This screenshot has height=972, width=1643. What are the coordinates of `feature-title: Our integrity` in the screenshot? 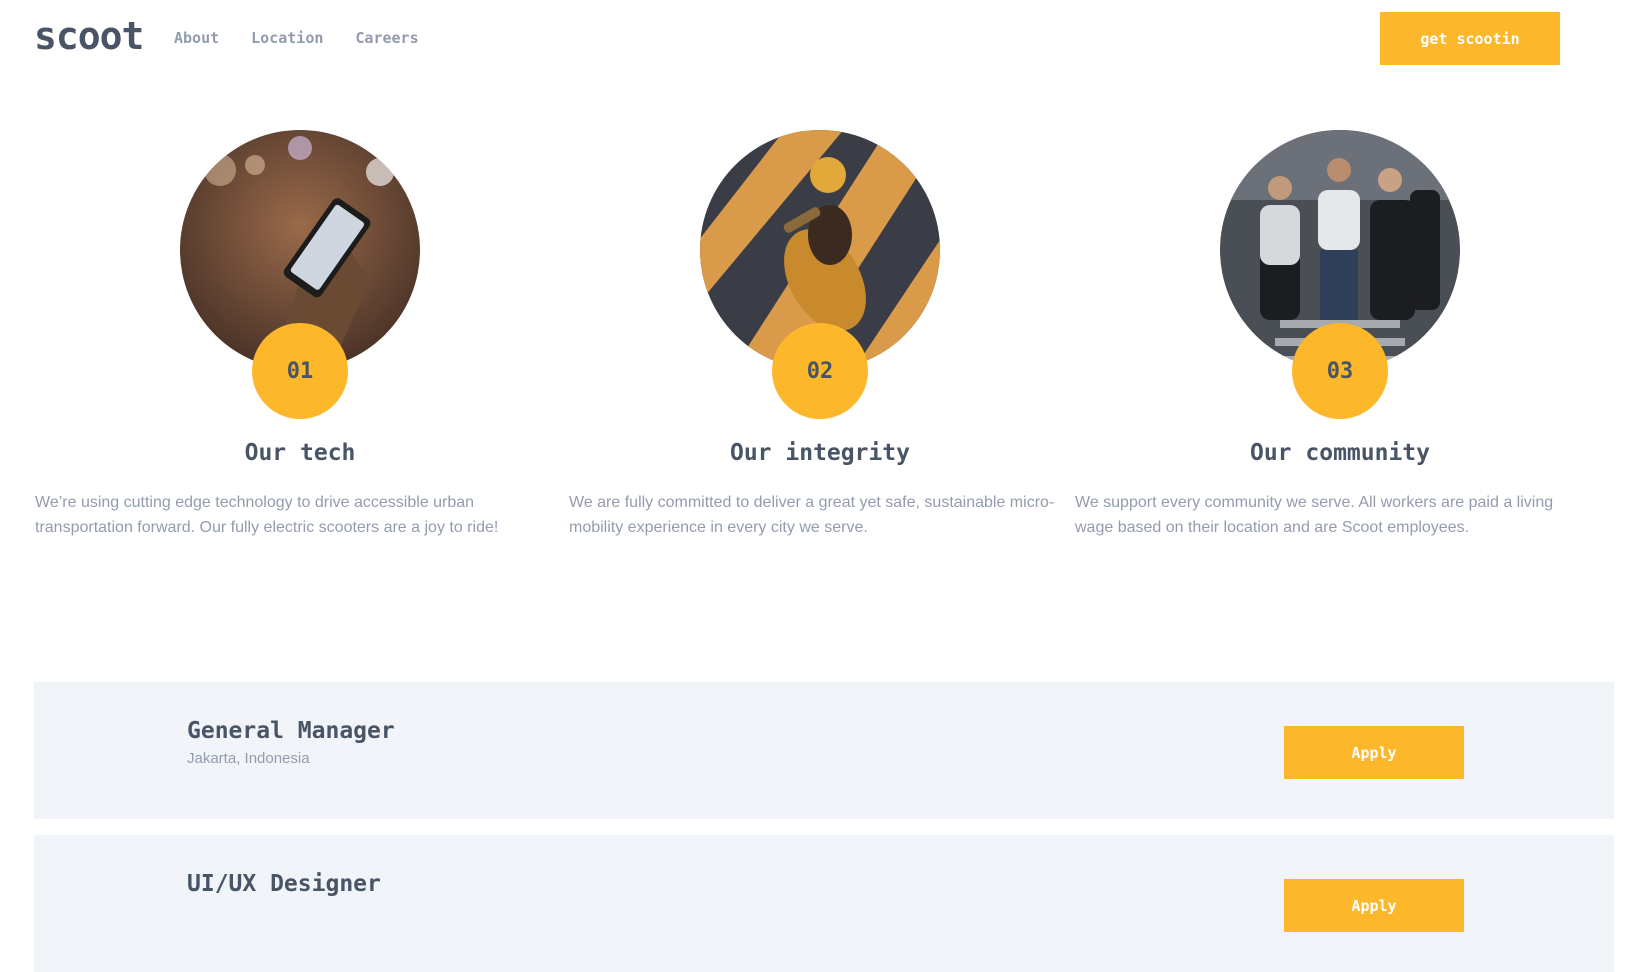 It's located at (819, 453).